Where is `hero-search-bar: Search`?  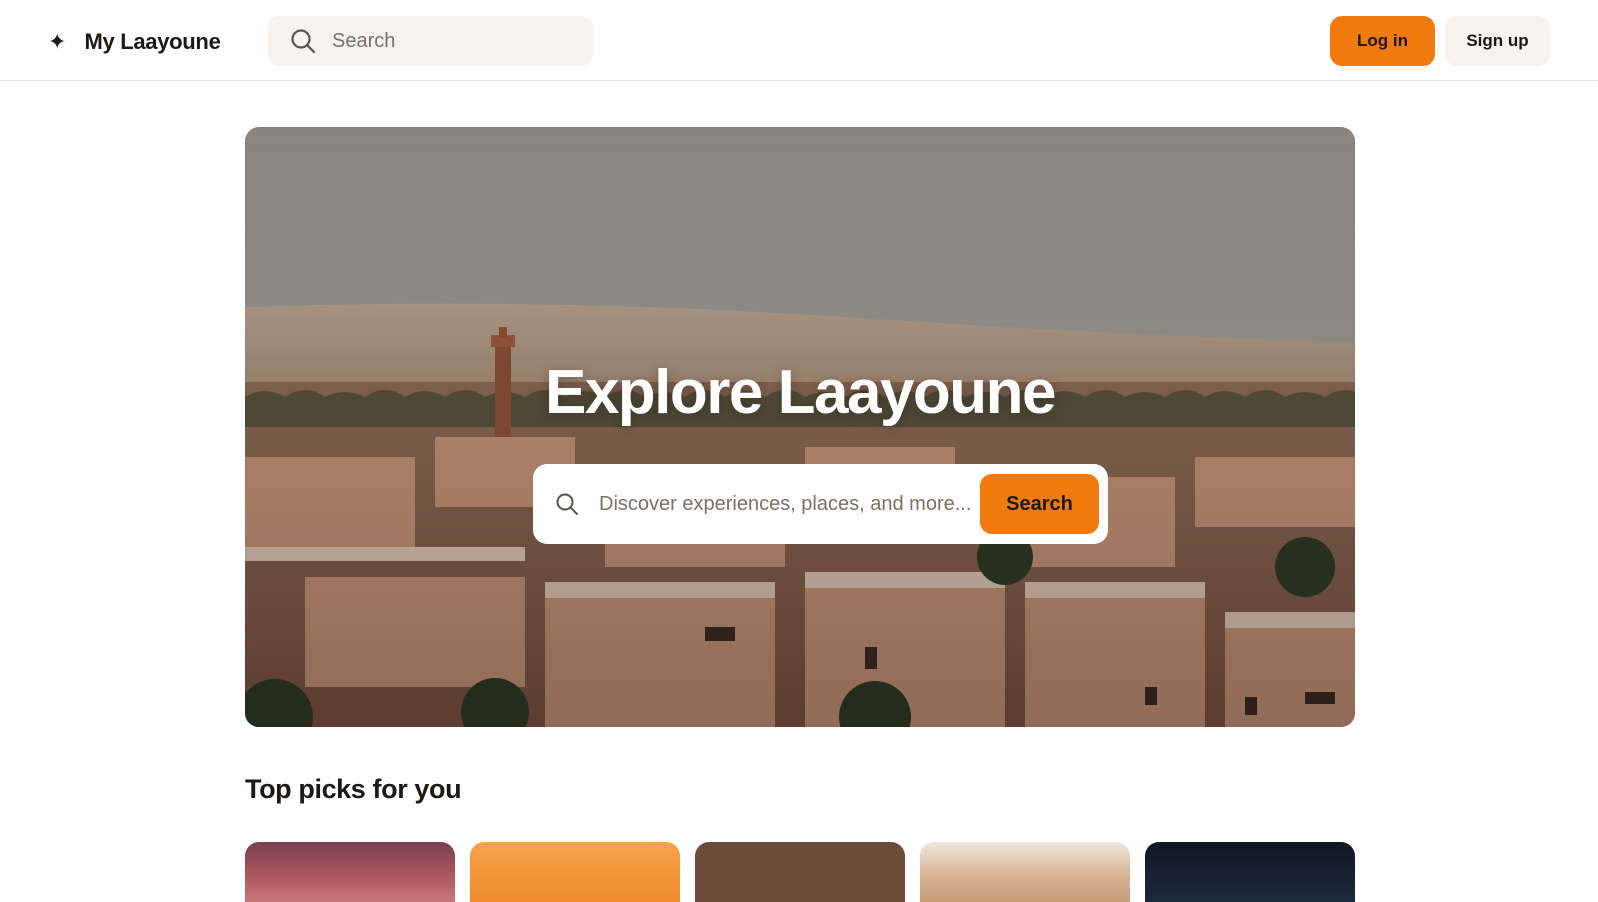 hero-search-bar: Search is located at coordinates (820, 504).